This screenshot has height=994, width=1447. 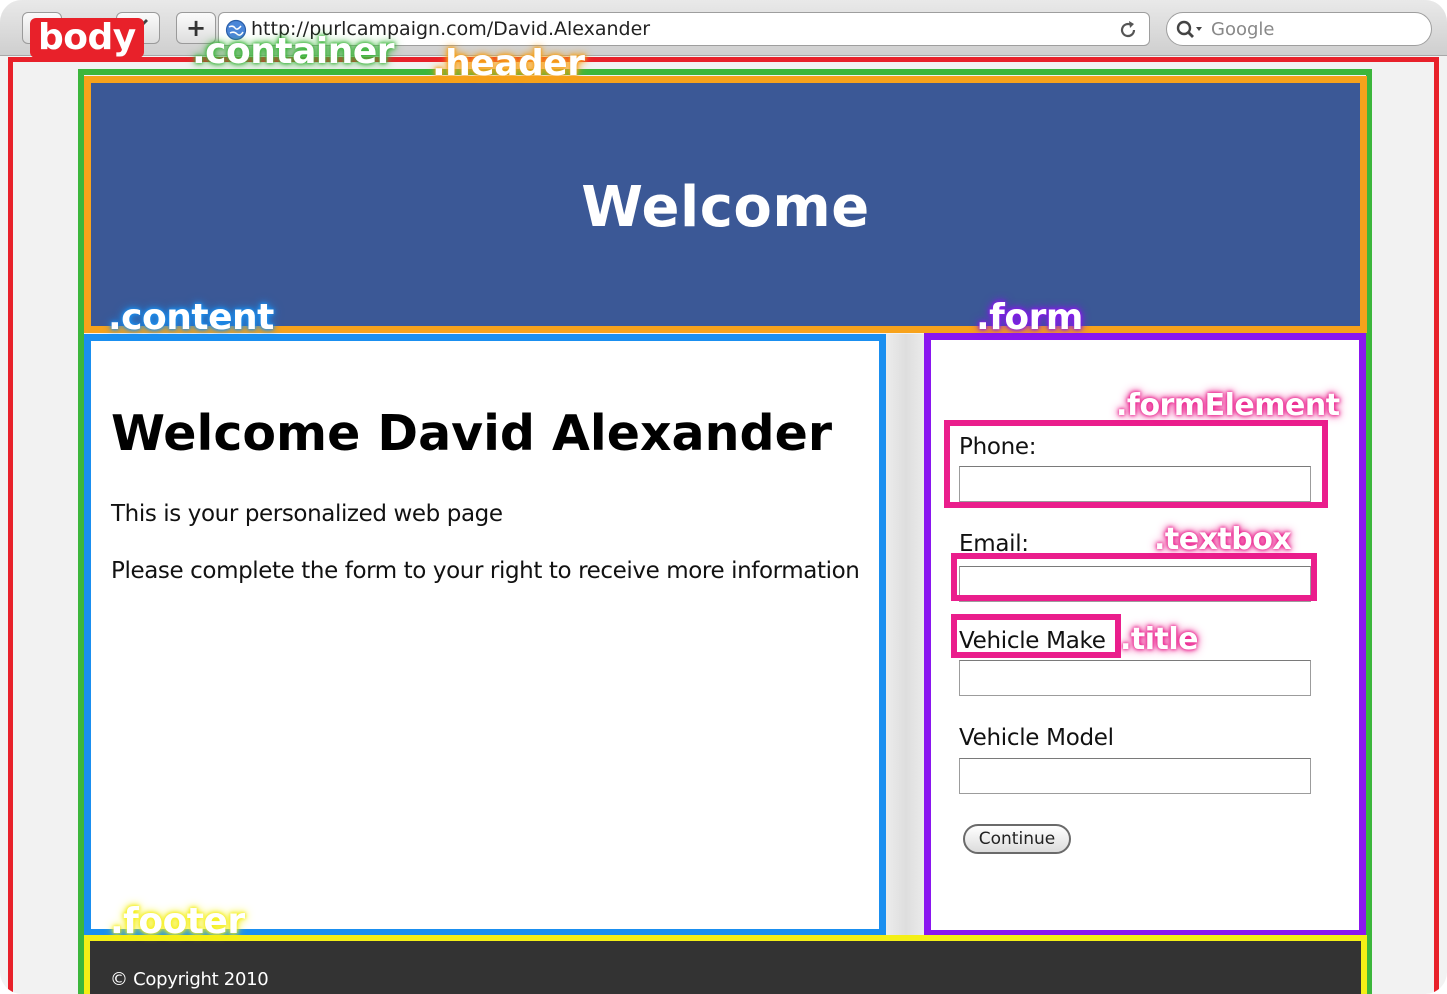 I want to click on page-title: Welcome David Alexander, so click(x=471, y=433).